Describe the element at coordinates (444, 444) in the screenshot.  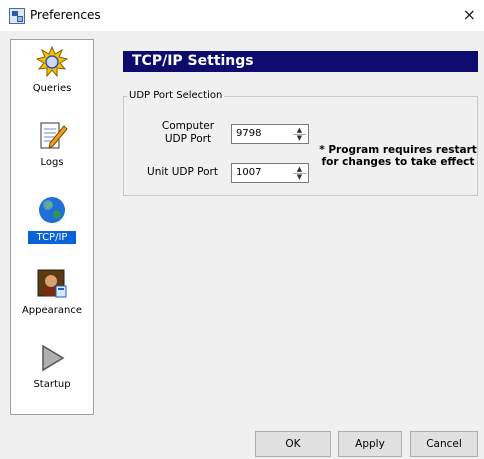
I see `cancel-button: Cancel` at that location.